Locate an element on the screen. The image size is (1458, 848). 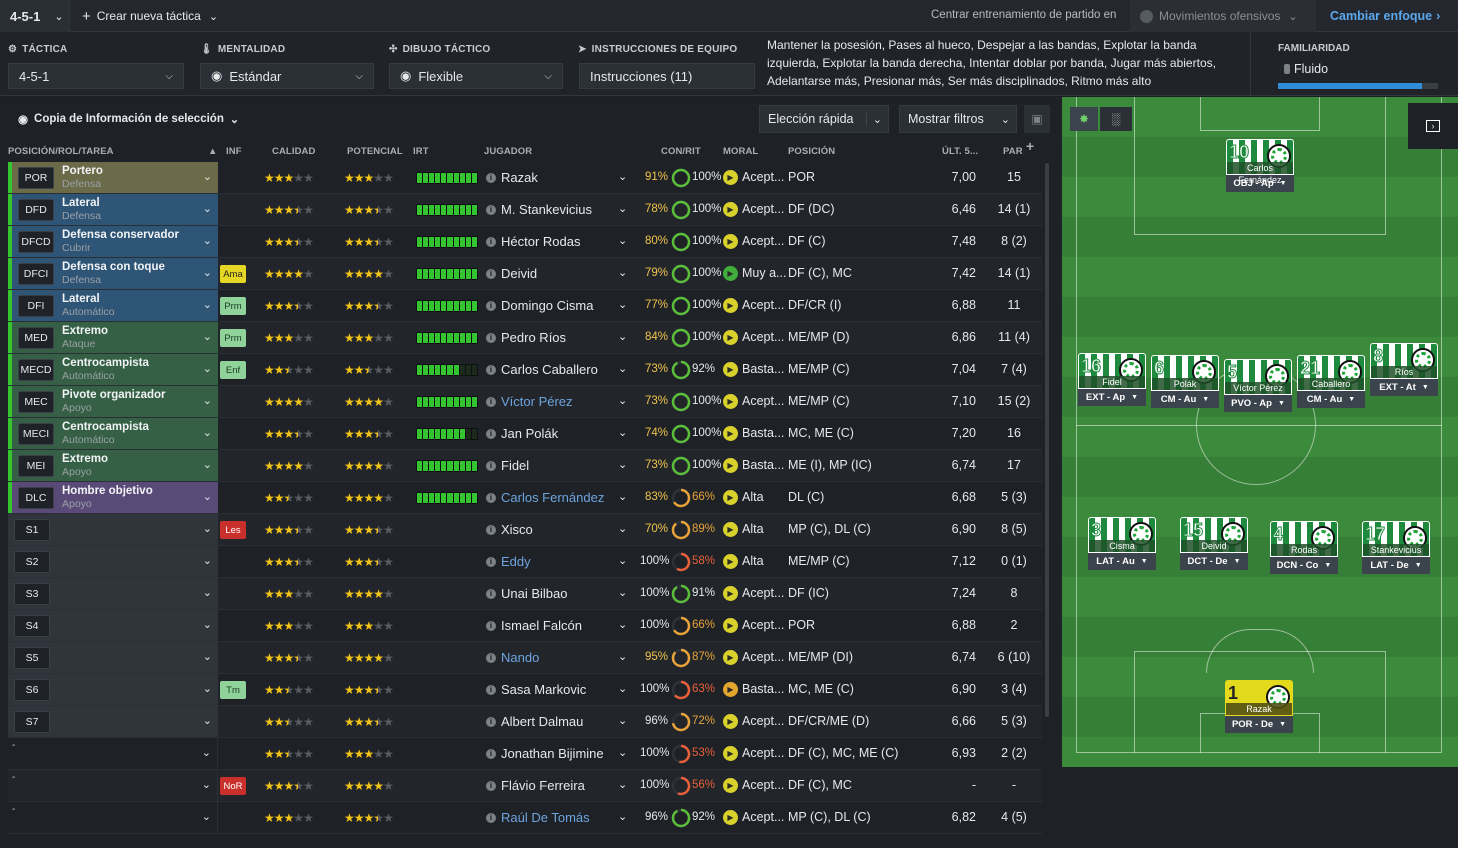
role-cell: MEI Extremo Apoyo ⌄ is located at coordinates (113, 465).